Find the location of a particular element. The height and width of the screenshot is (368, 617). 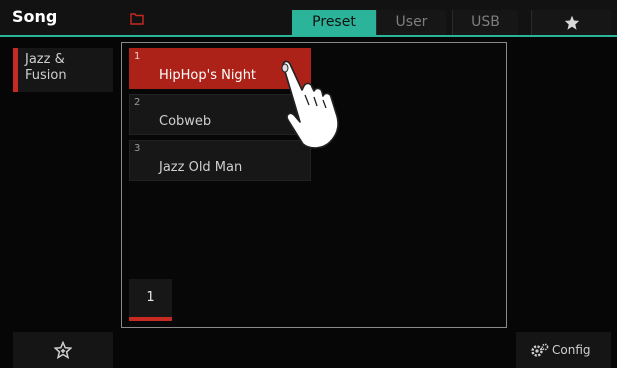

star-add-icon is located at coordinates (63, 350).